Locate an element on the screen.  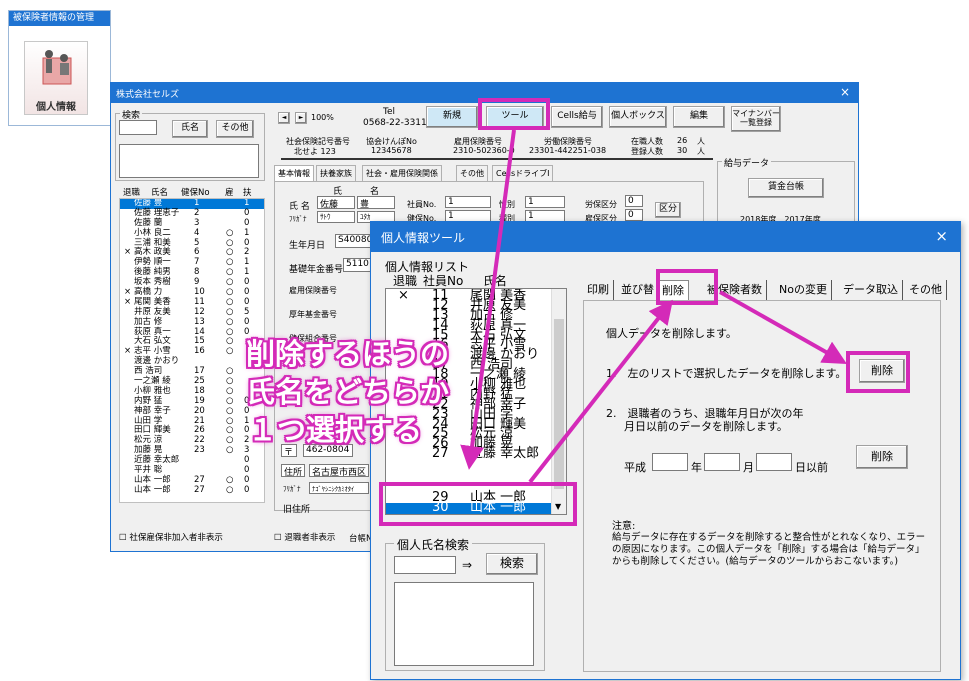
addr-kana-label: ﾌﾘｶﾞﾅ is located at coordinates (292, 489).